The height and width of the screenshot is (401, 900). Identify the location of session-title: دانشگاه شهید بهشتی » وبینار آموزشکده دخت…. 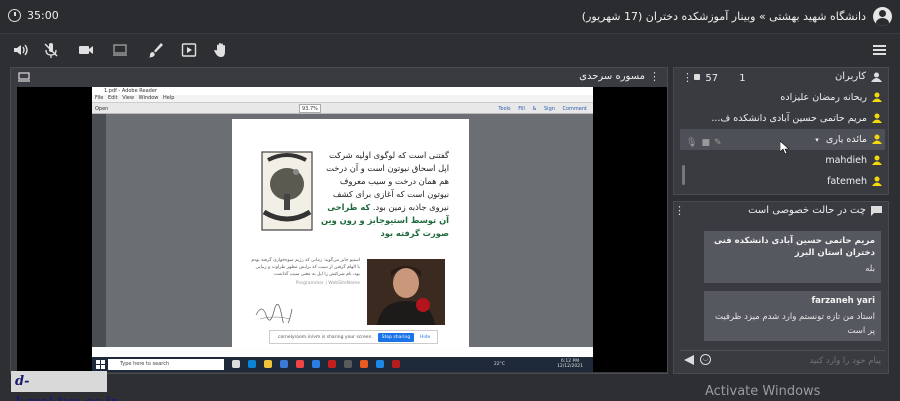
(723, 16).